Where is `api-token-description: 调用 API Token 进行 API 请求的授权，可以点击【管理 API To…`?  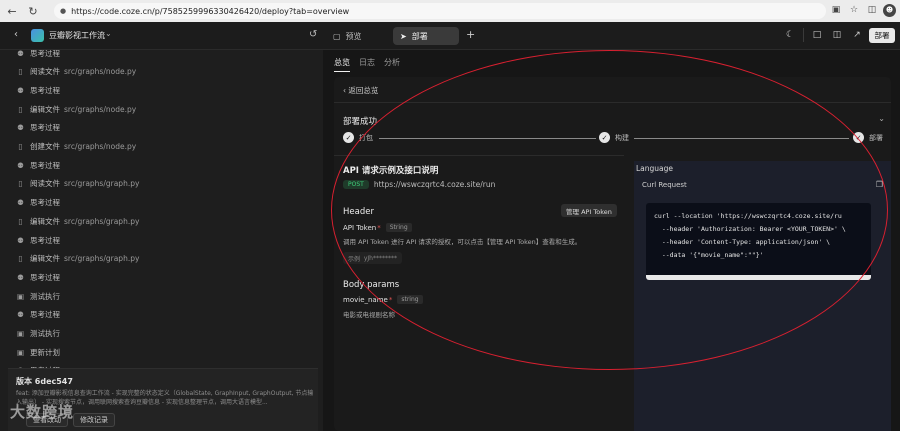 api-token-description: 调用 API Token 进行 API 请求的授权，可以点击【管理 API To… is located at coordinates (462, 242).